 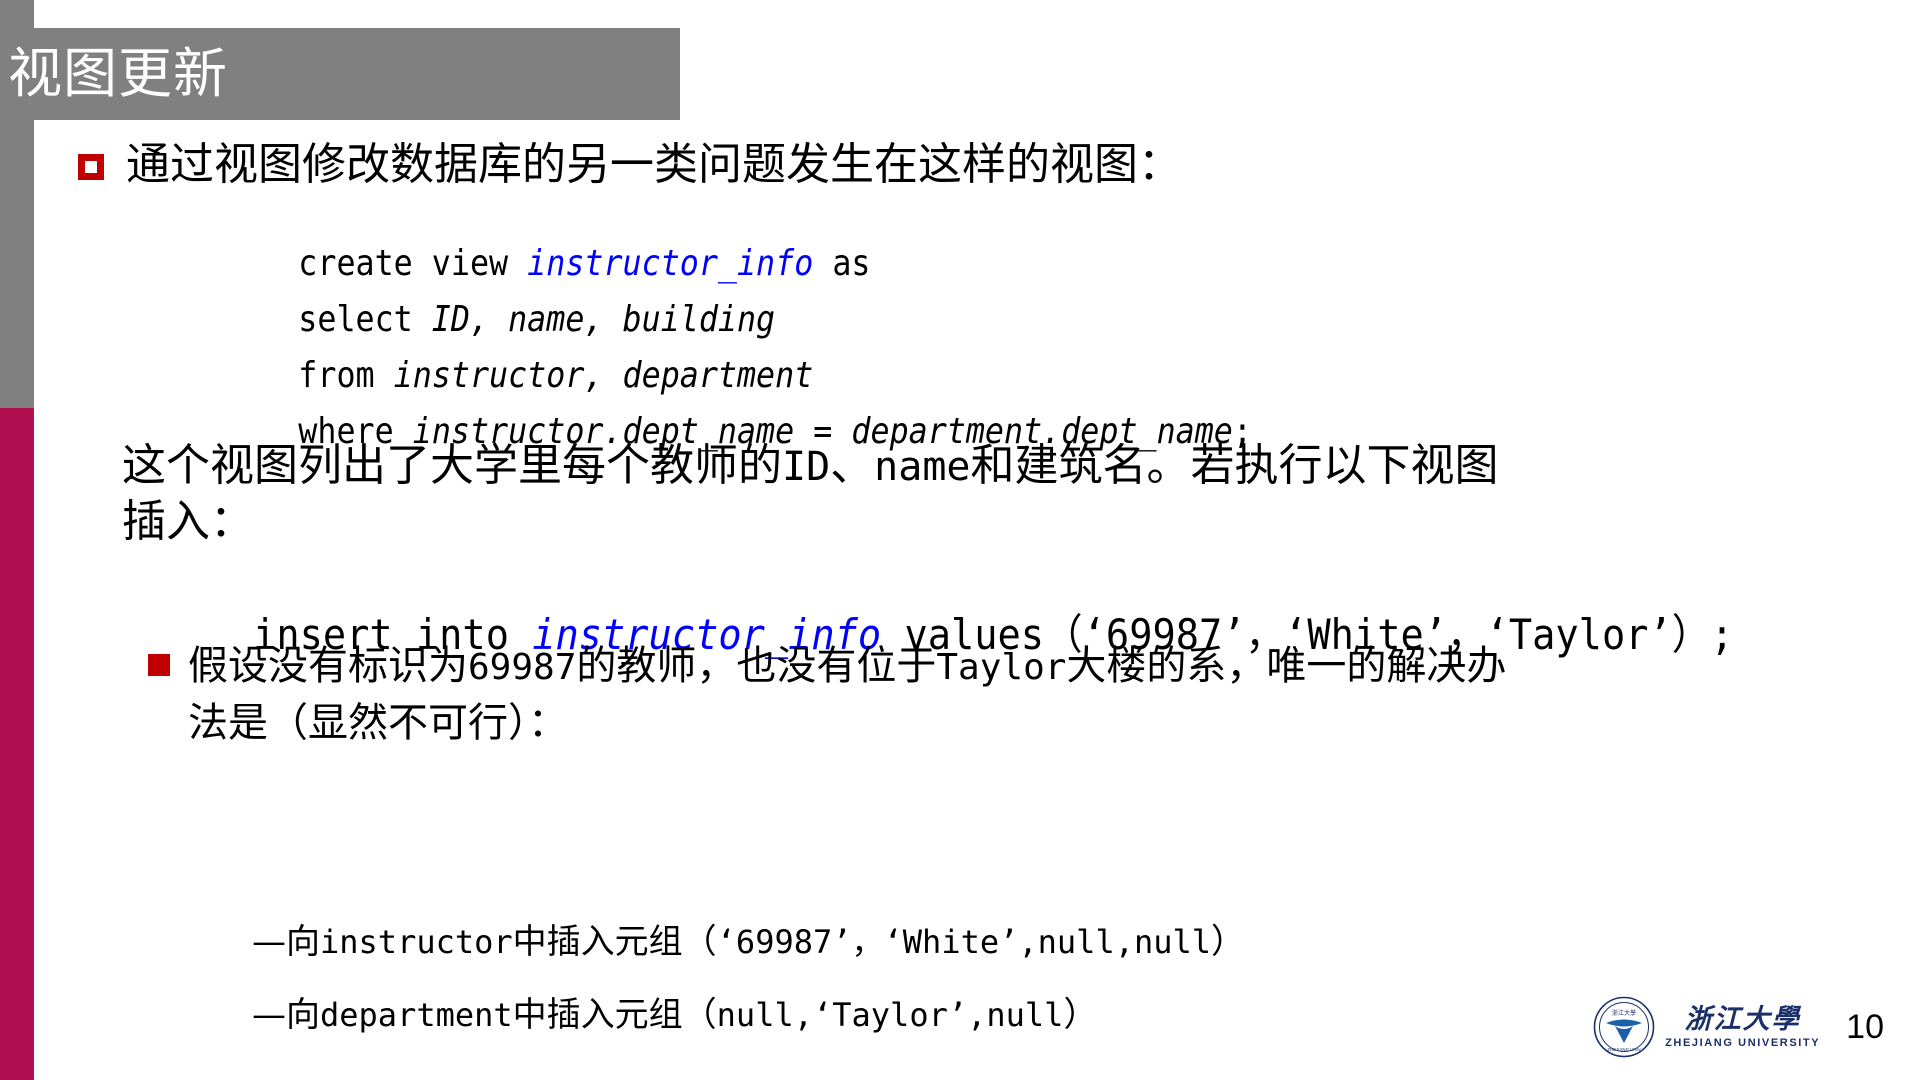 I want to click on university-name-en: ZHEJIANG UNIVERSITY, so click(x=1743, y=1042).